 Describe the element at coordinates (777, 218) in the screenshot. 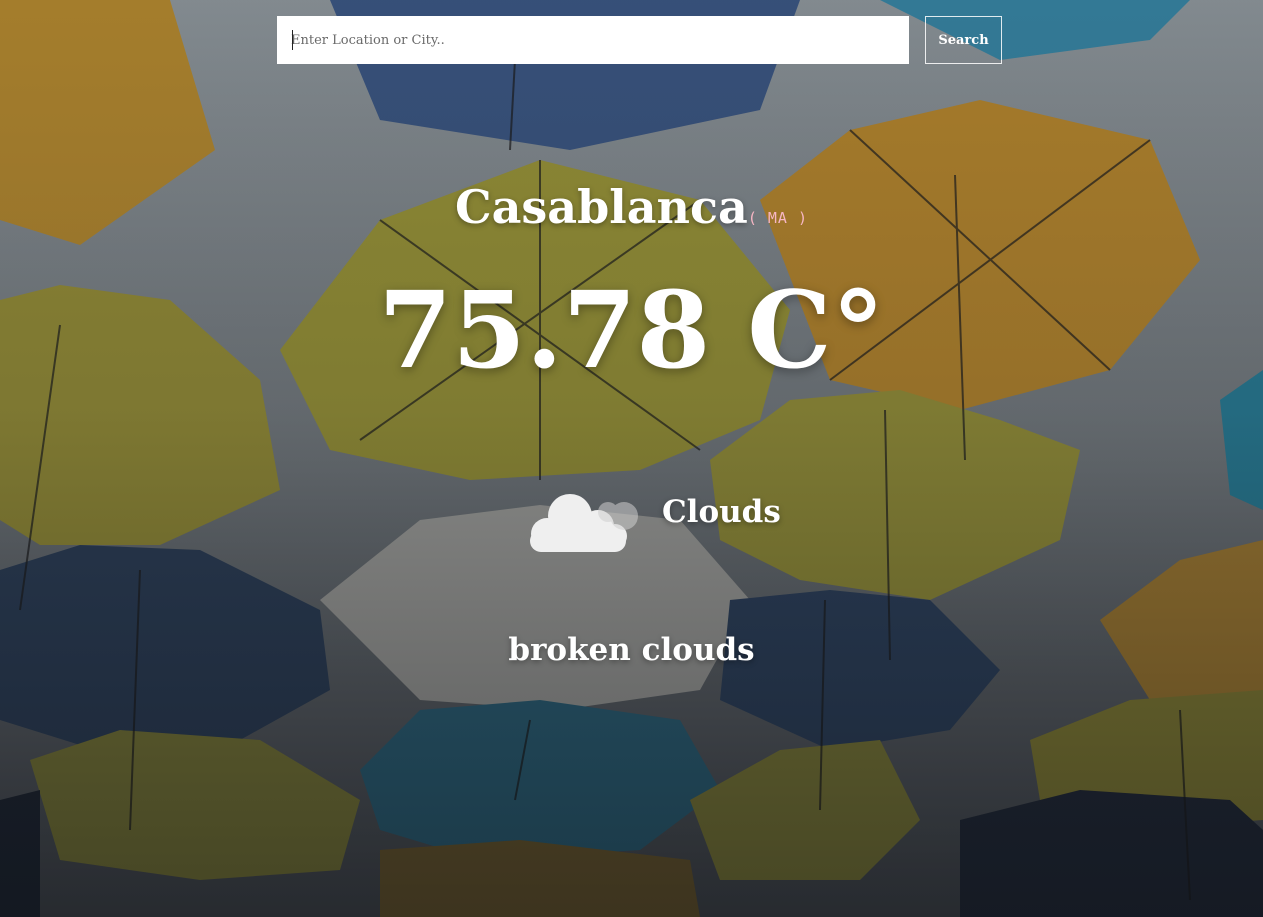

I see `country-code: ( MA )` at that location.